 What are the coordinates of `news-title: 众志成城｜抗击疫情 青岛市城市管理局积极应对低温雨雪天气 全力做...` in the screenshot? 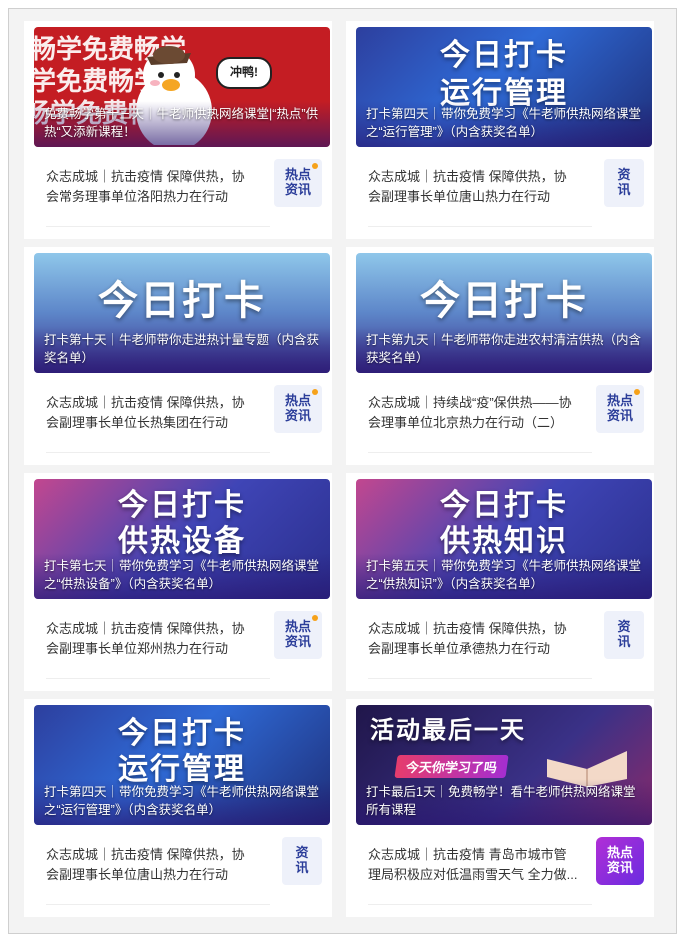 It's located at (473, 864).